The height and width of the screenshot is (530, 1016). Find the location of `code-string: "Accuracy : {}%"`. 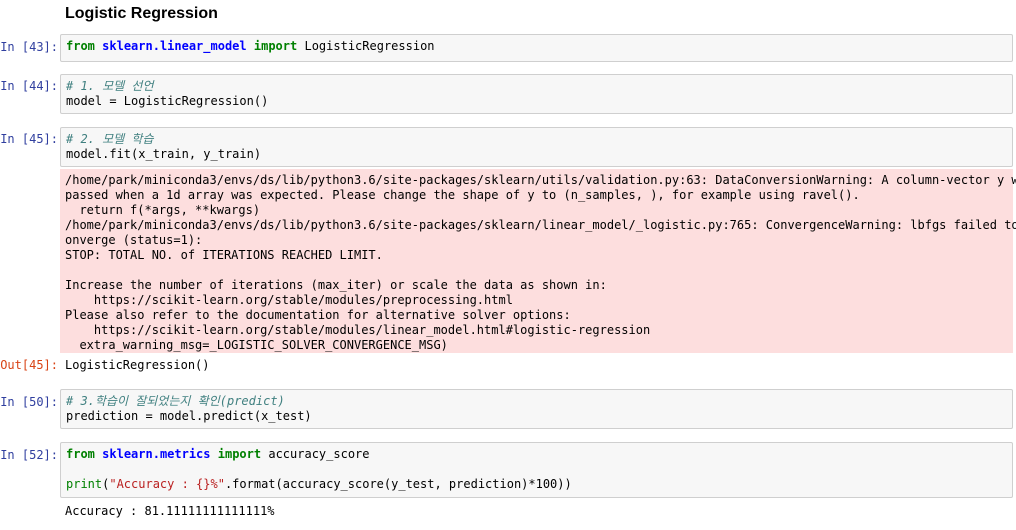

code-string: "Accuracy : {}%" is located at coordinates (167, 484).